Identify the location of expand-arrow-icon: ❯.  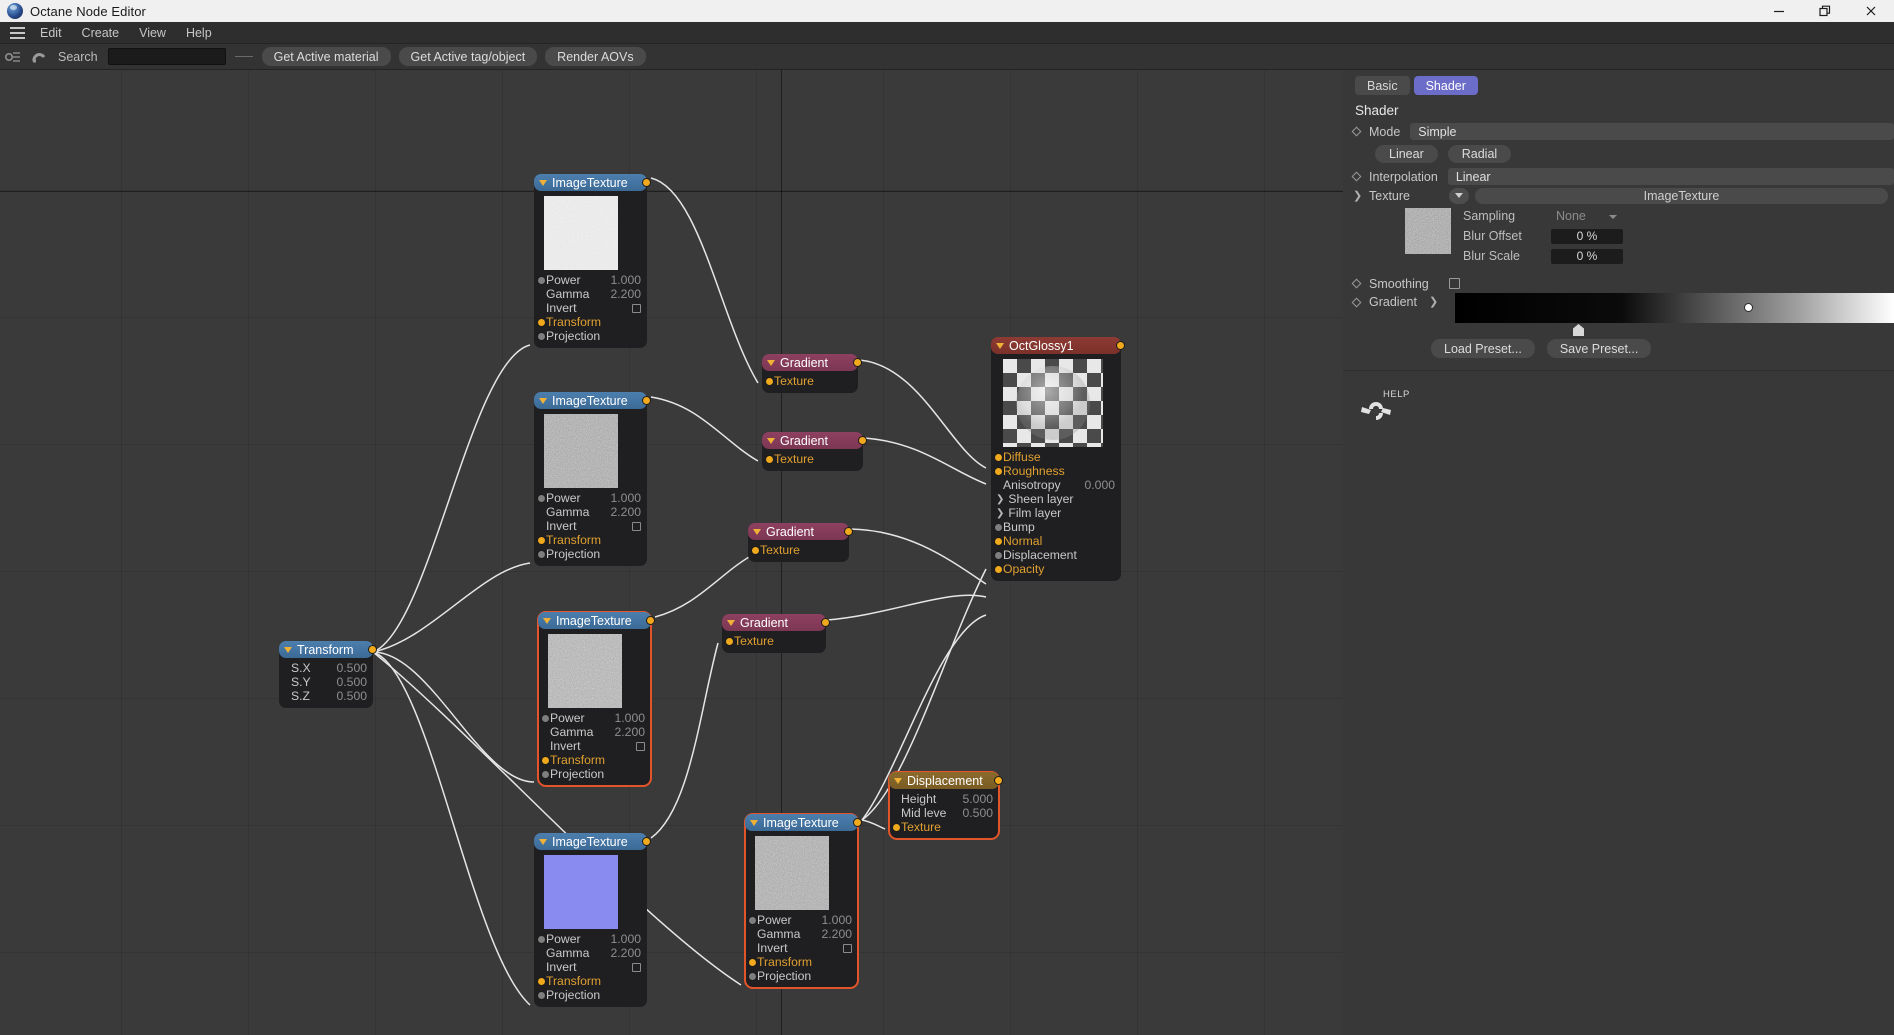
(1000, 499).